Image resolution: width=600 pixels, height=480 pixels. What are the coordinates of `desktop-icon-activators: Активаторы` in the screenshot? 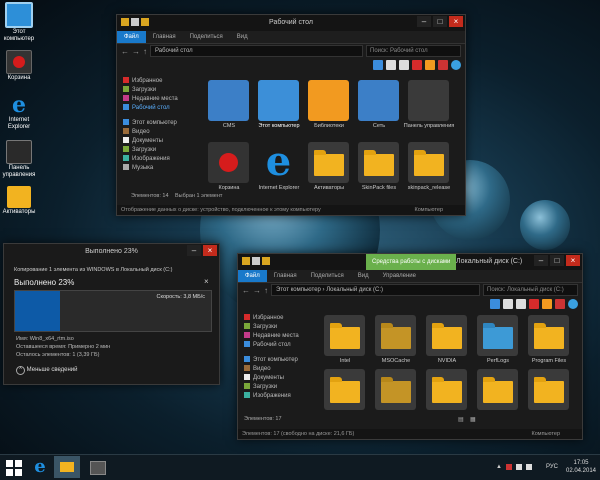 It's located at (19, 201).